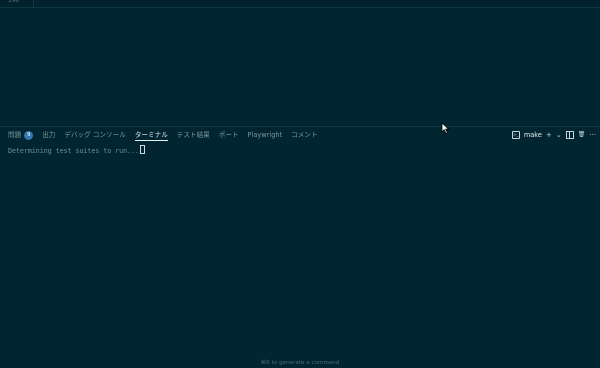 This screenshot has height=368, width=600. I want to click on tab-ports: ポート, so click(229, 135).